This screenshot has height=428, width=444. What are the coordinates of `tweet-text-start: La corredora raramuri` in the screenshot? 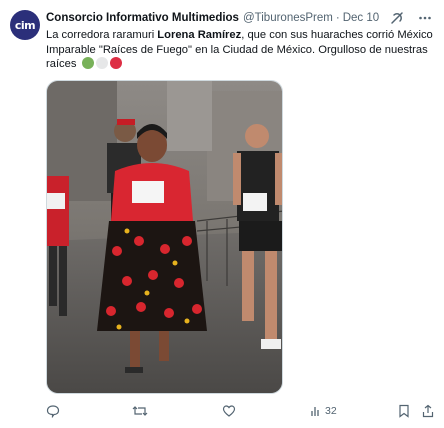 It's located at (102, 35).